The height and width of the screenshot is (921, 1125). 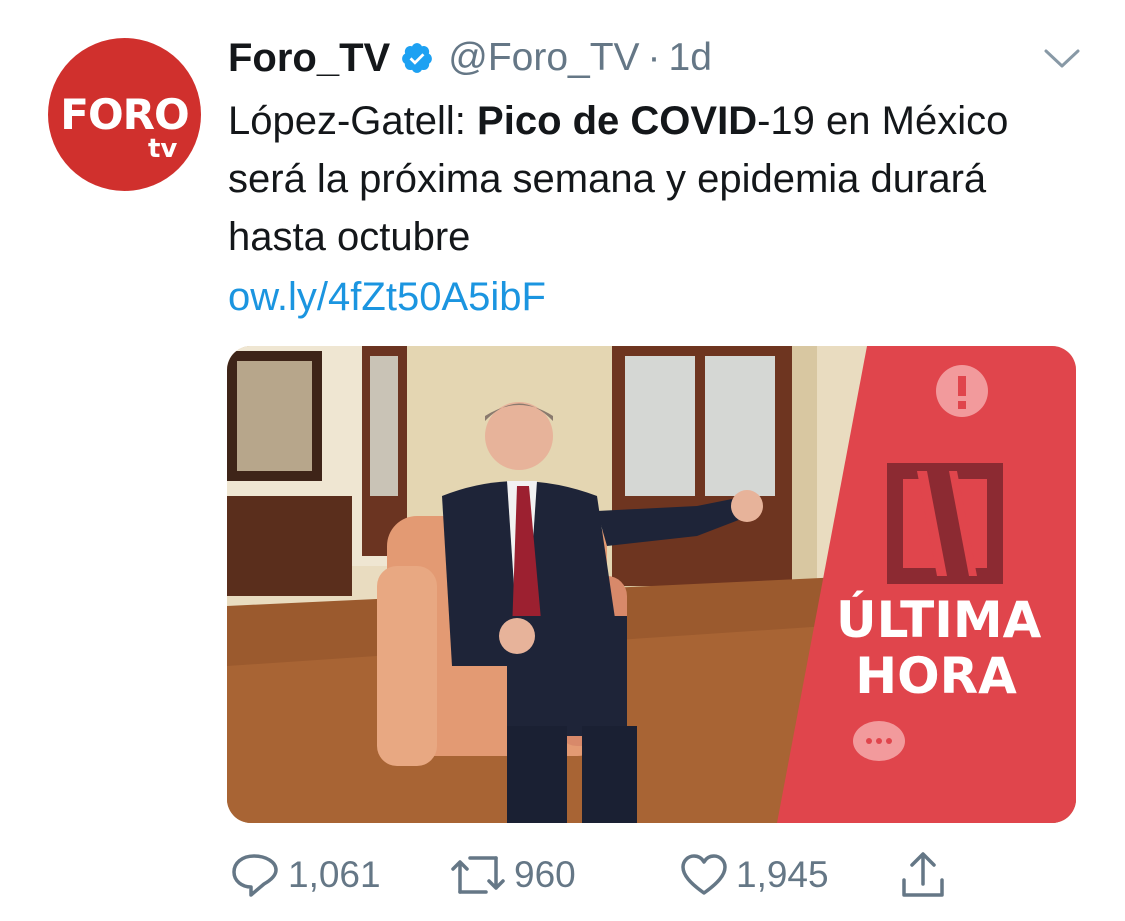 I want to click on handle: @Foro_TV, so click(x=543, y=58).